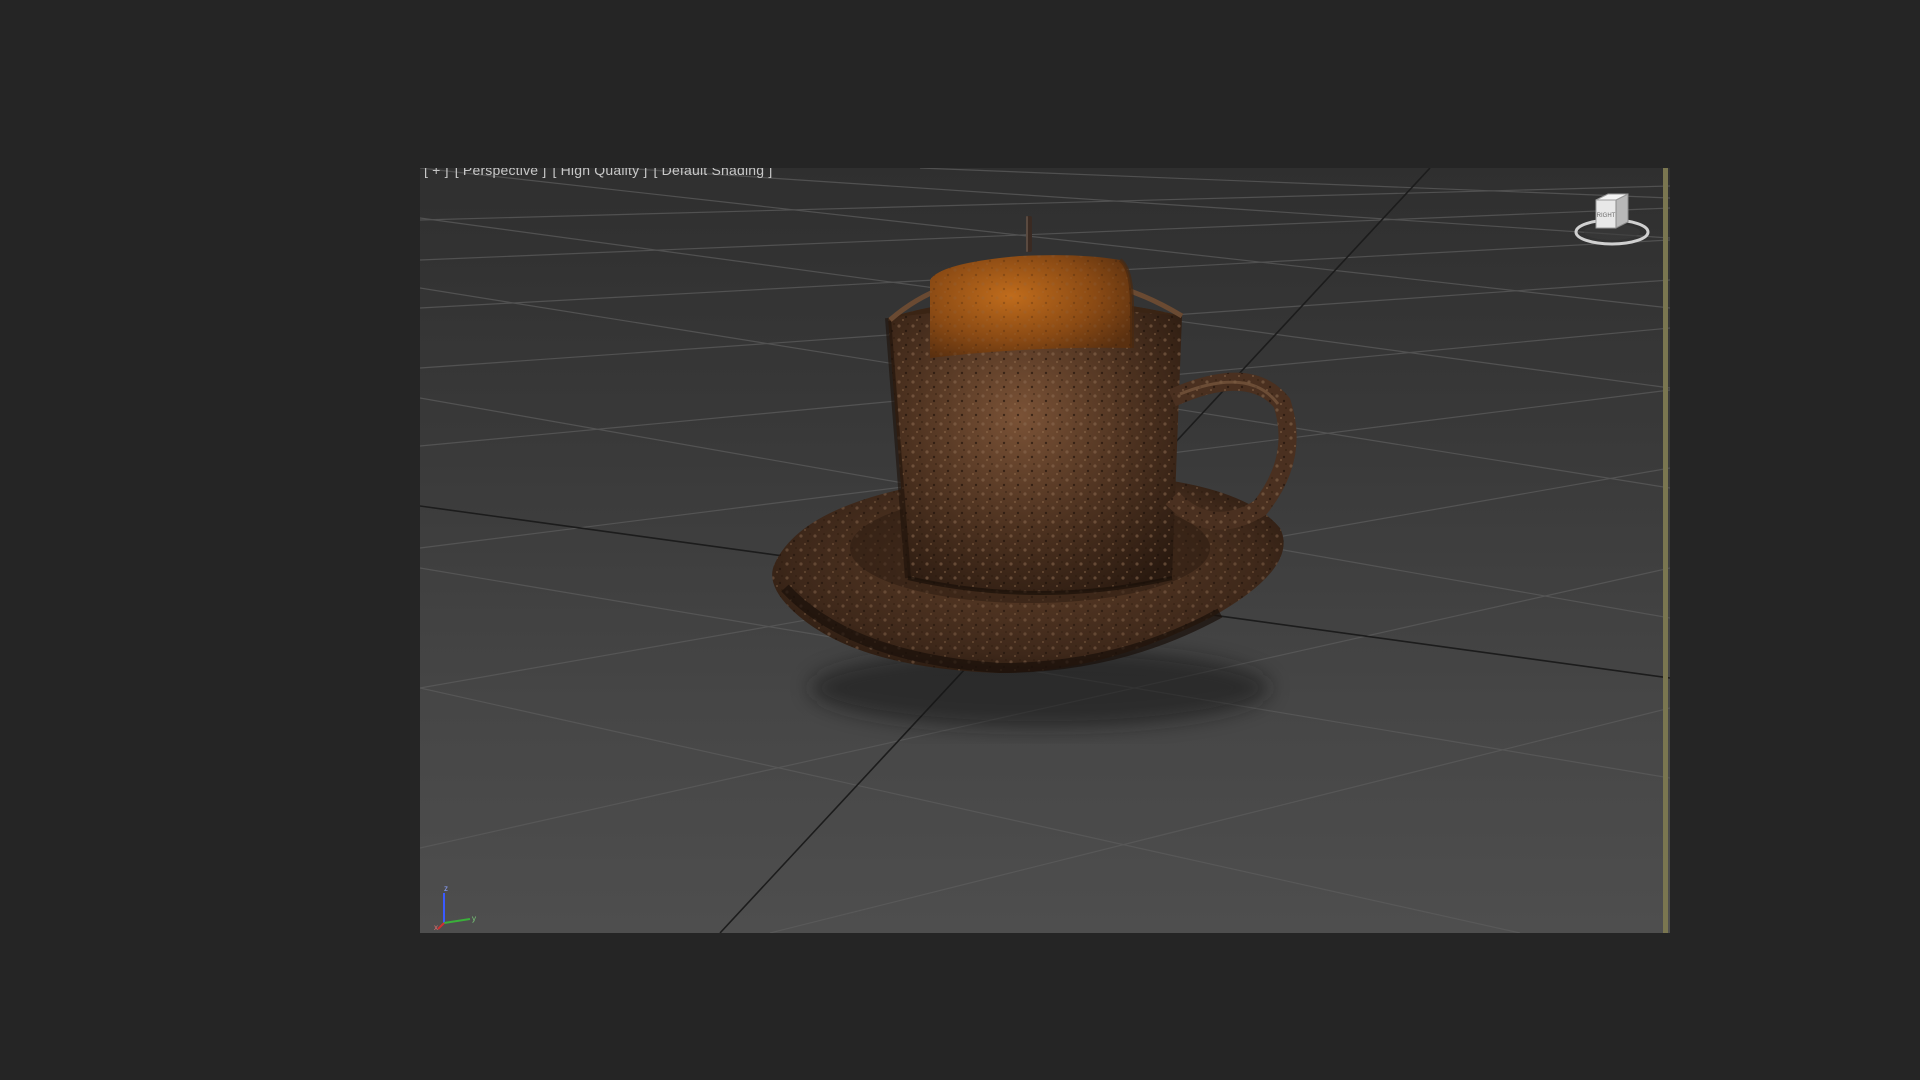  Describe the element at coordinates (1029, 234) in the screenshot. I see `wick` at that location.